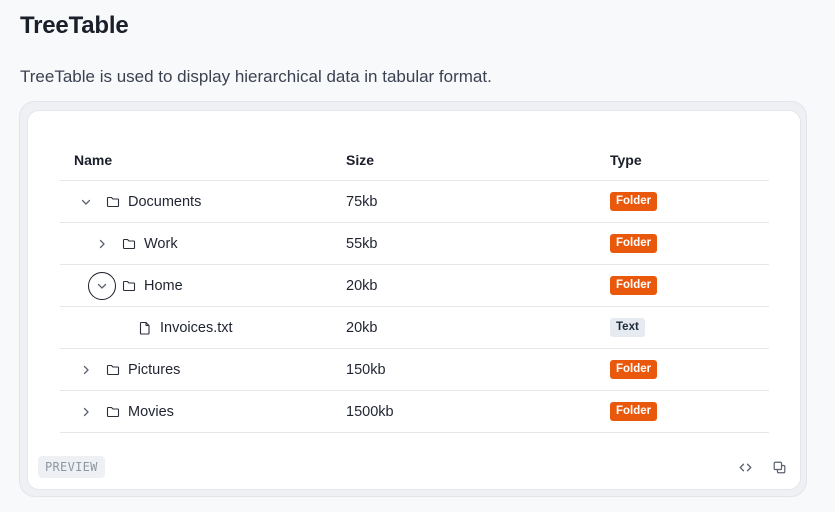 The width and height of the screenshot is (835, 512). Describe the element at coordinates (360, 160) in the screenshot. I see `column-header-size: Size` at that location.